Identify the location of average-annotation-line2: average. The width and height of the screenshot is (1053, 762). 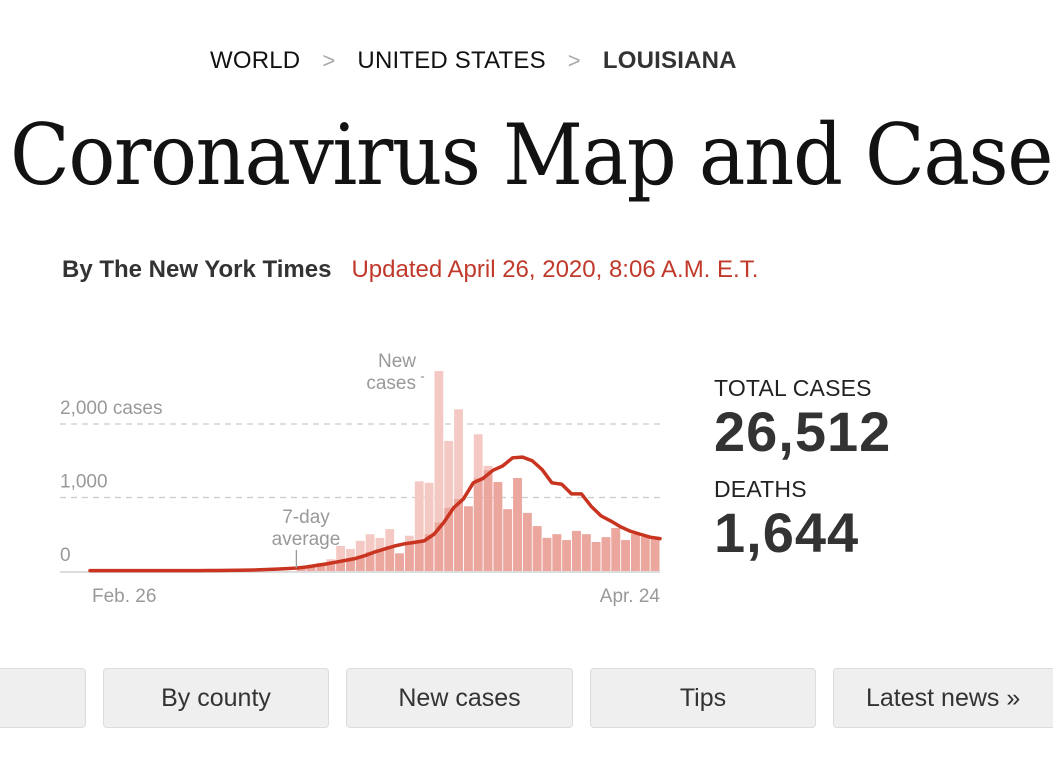
(306, 539).